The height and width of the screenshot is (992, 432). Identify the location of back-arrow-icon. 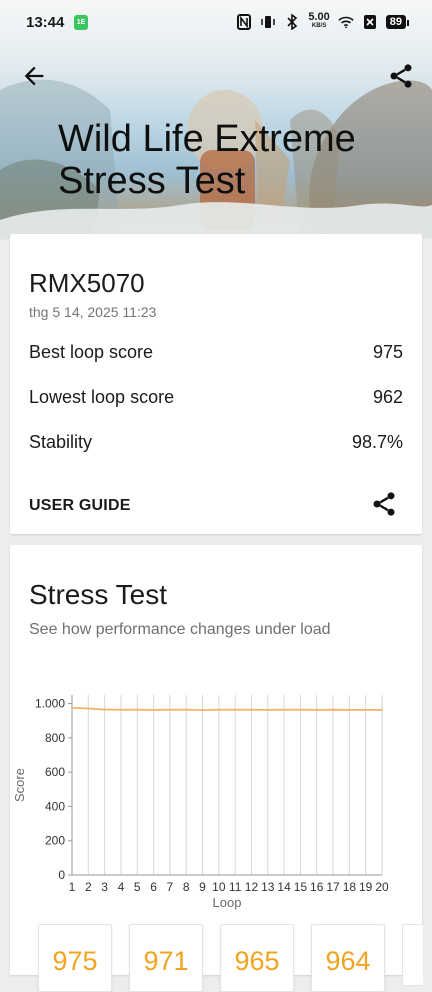
(34, 76).